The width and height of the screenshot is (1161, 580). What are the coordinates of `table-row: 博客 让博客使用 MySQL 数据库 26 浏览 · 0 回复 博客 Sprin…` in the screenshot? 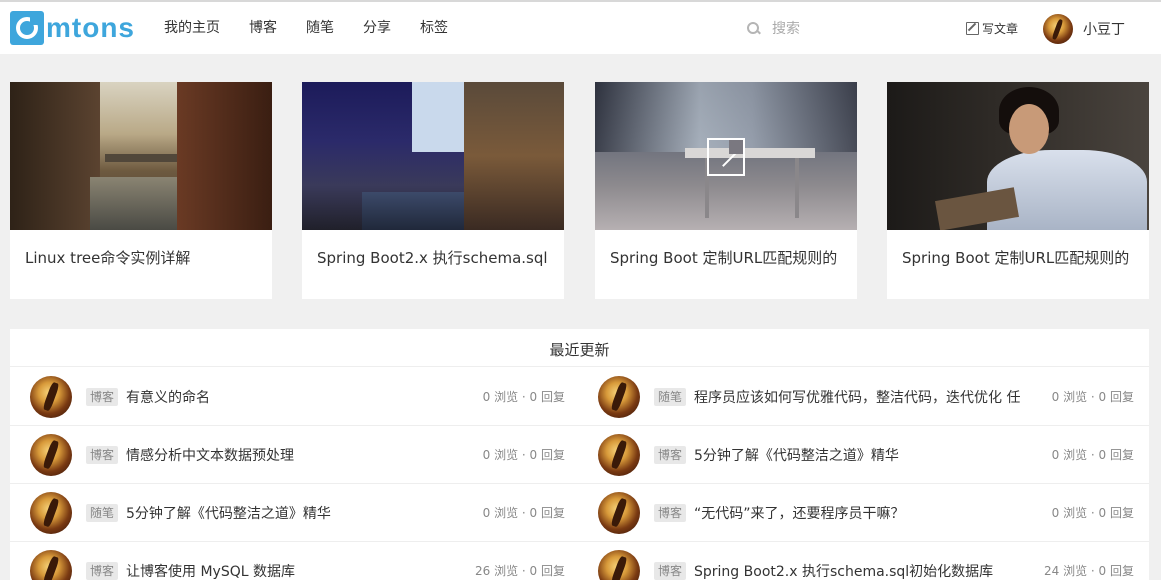 It's located at (579, 561).